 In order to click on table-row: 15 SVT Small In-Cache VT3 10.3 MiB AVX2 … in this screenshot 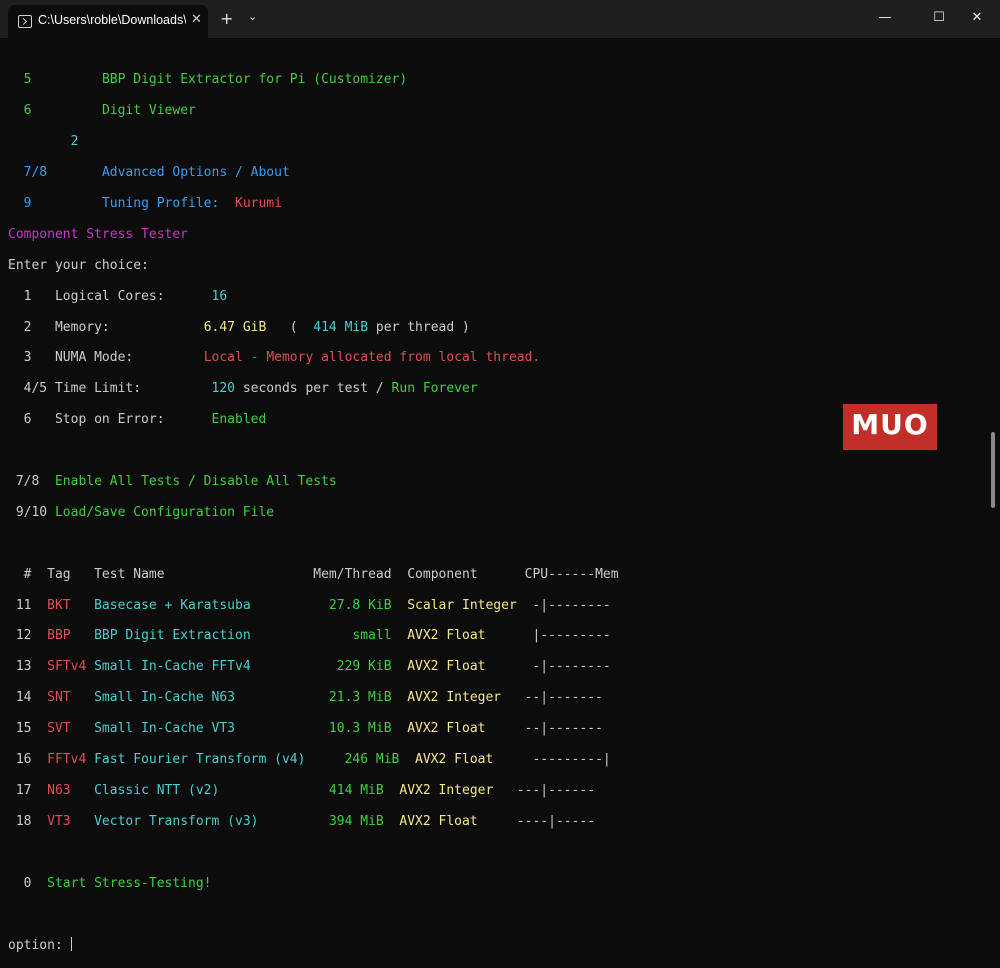, I will do `click(309, 729)`.